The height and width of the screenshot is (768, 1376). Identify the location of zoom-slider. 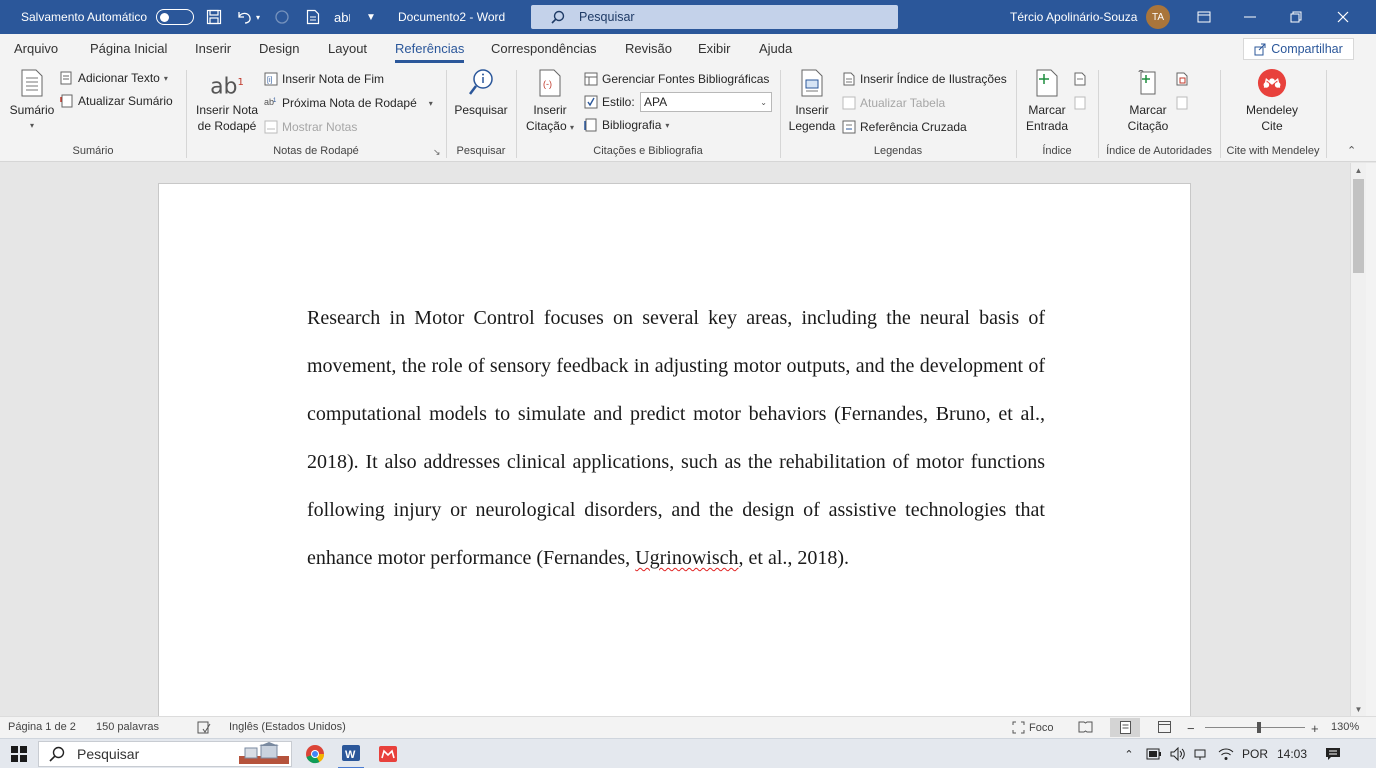
(1255, 727).